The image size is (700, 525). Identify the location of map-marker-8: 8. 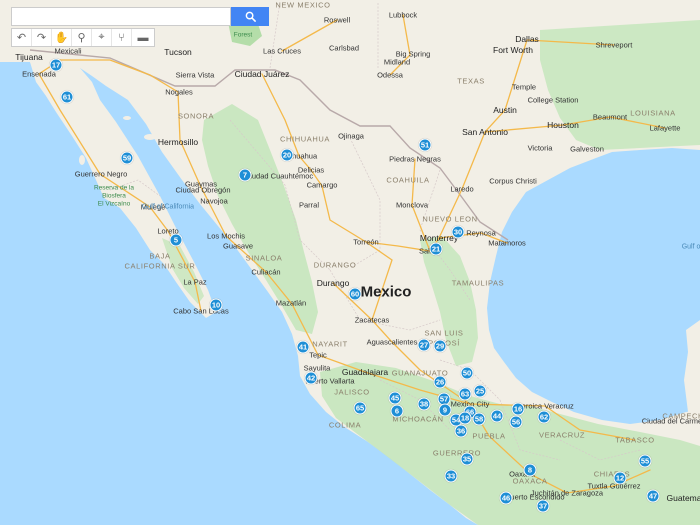
(530, 470).